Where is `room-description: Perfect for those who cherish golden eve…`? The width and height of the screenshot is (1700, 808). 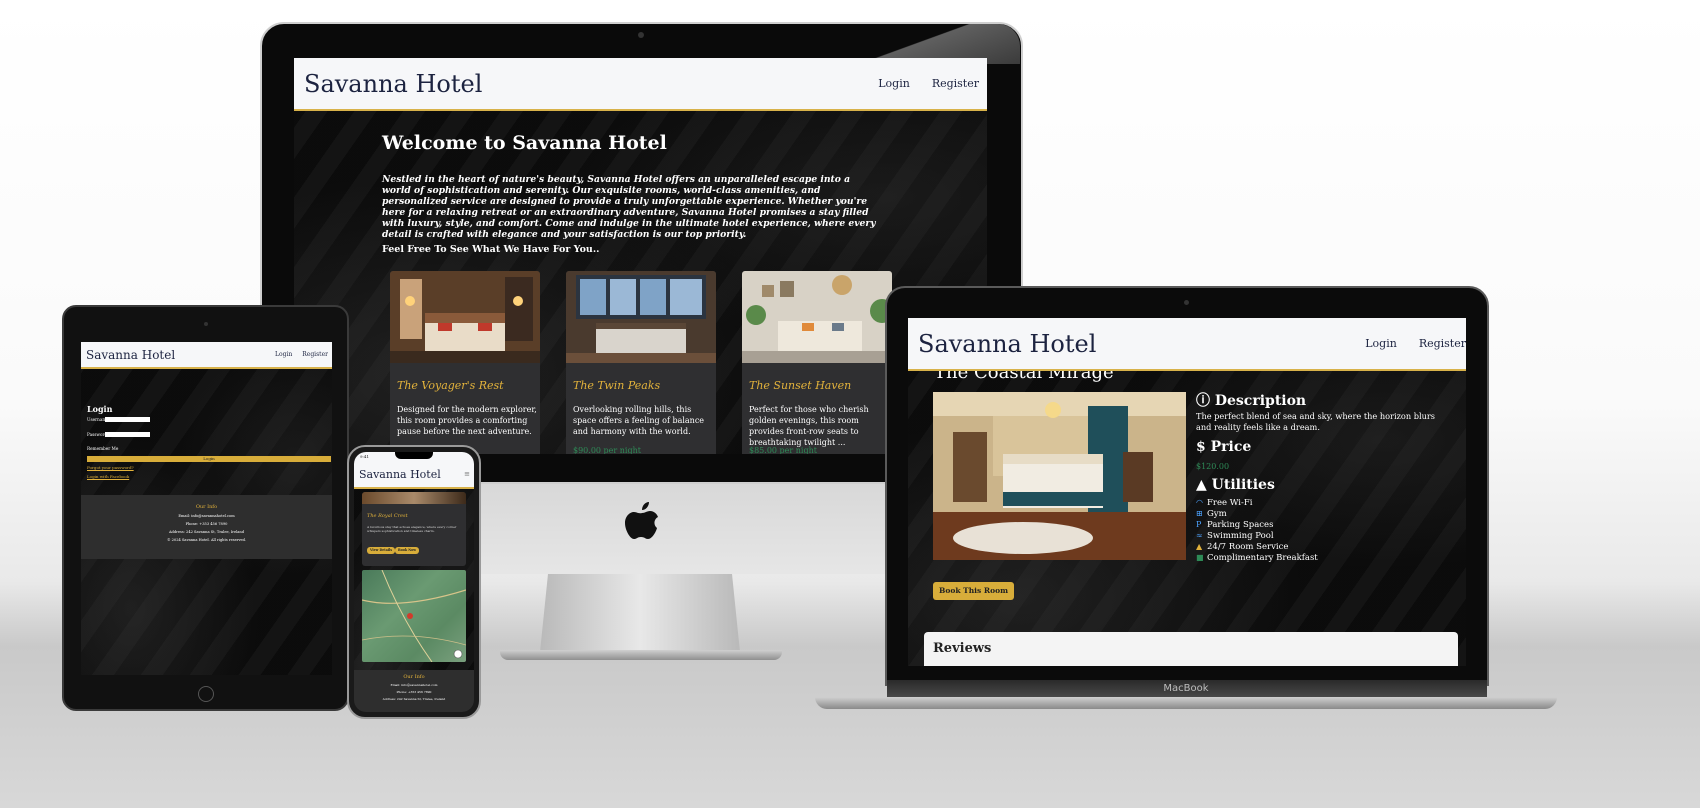
room-description: Perfect for those who cherish golden eve… is located at coordinates (809, 426).